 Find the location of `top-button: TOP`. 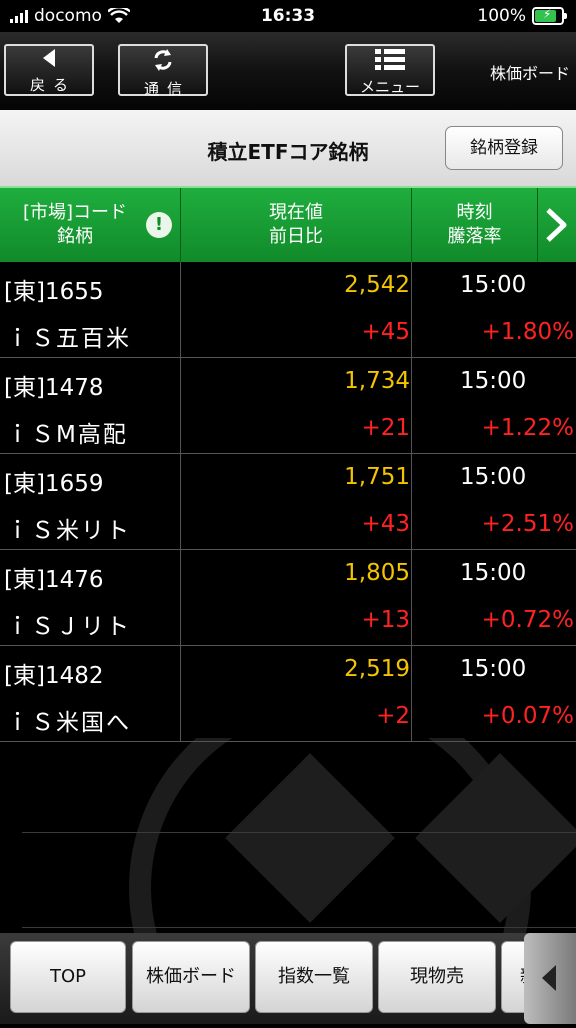

top-button: TOP is located at coordinates (68, 977).